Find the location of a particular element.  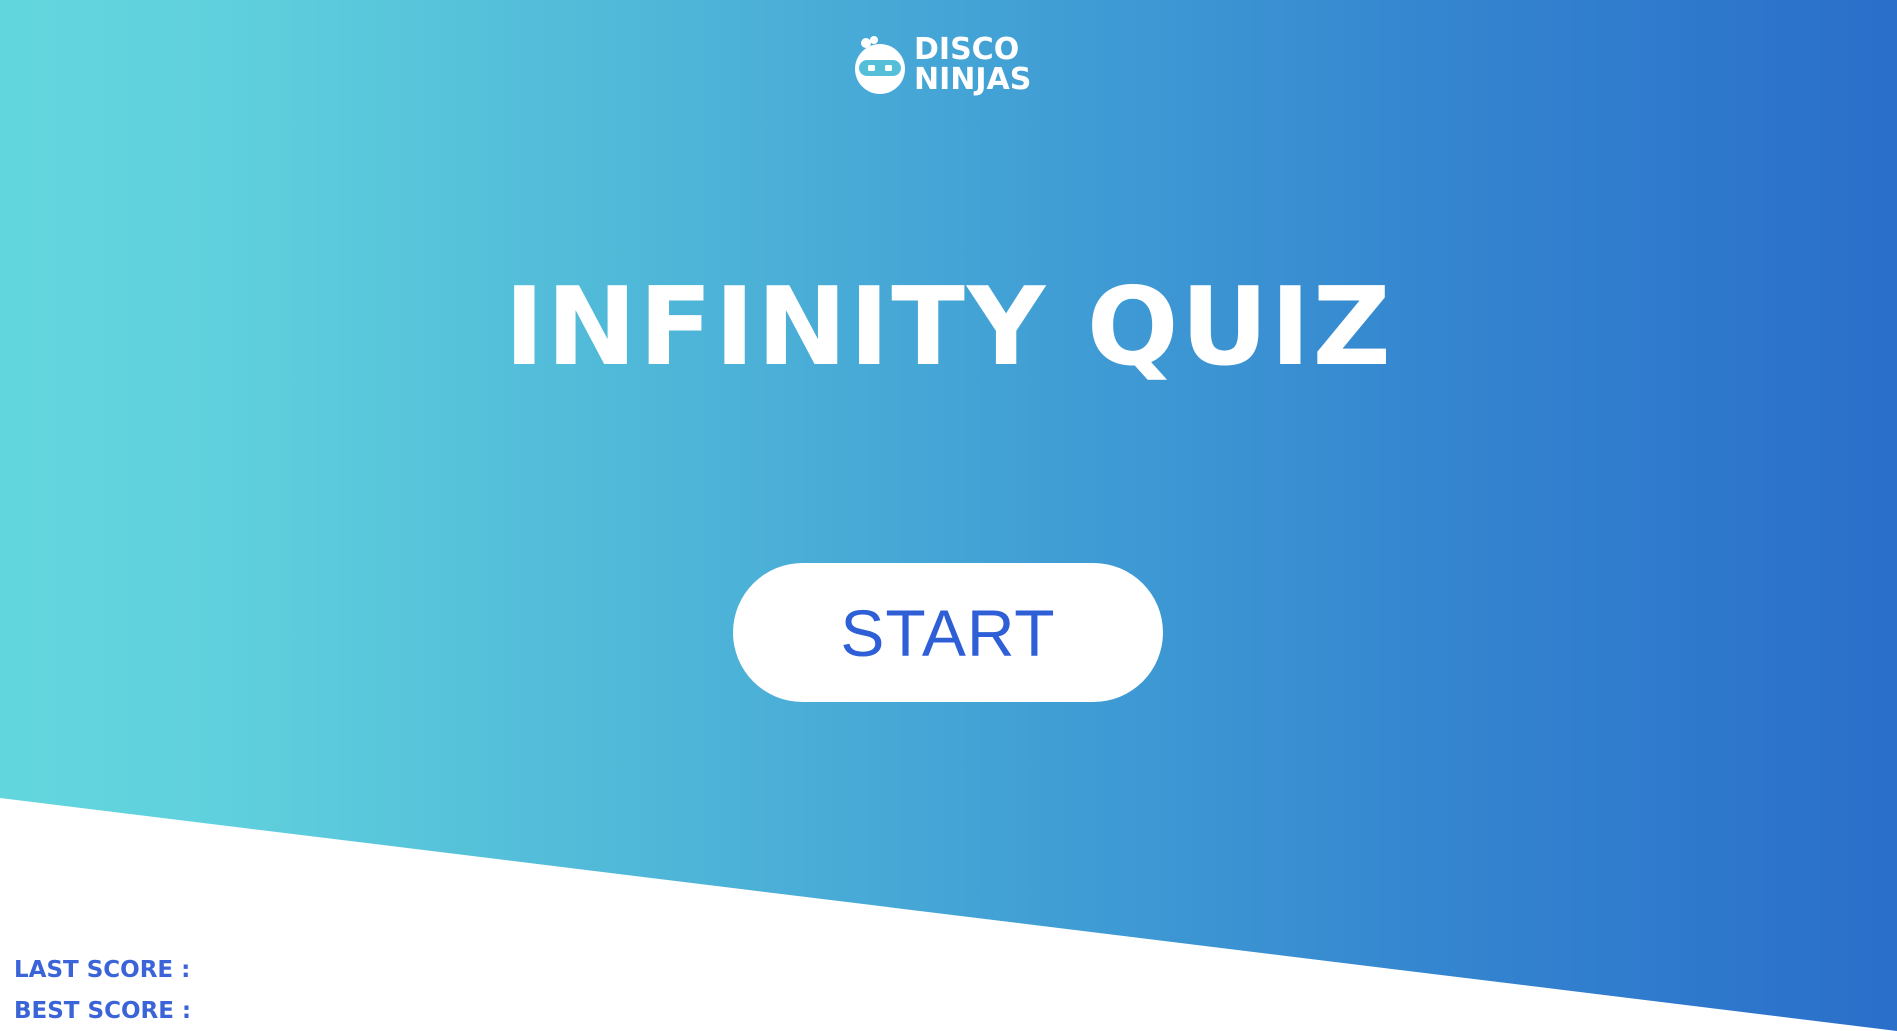

disco-ninjas-logo: DISCO NINJAS is located at coordinates (945, 65).